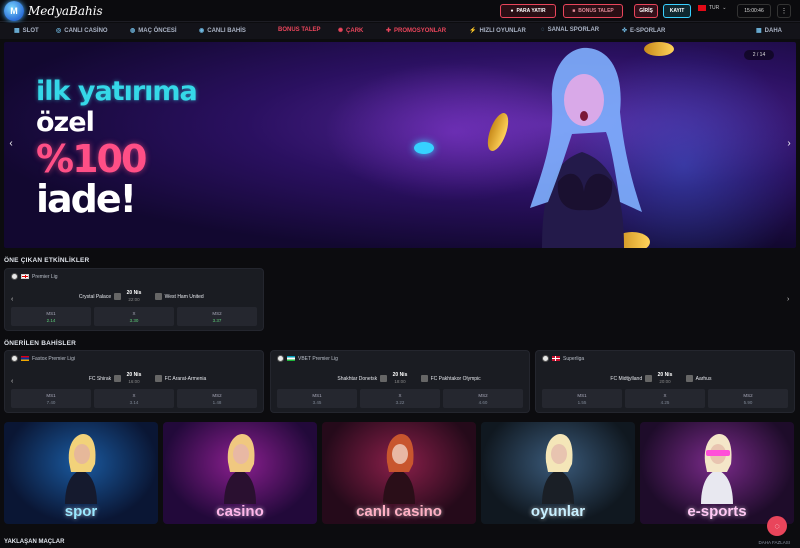  What do you see at coordinates (222, 31) in the screenshot?
I see `nav-live-betting: ◉ CANLI BAHİS` at bounding box center [222, 31].